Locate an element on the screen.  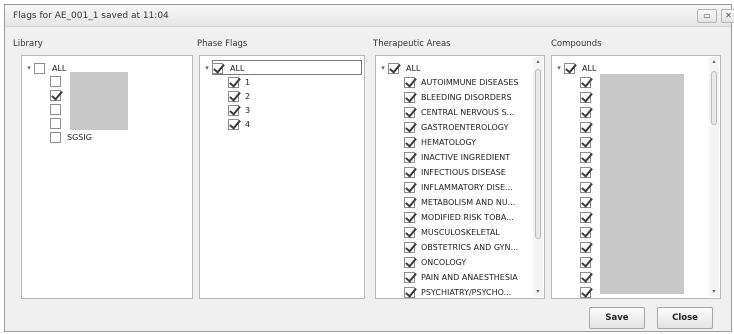
compounds-scrollbar: ▴ ▾ is located at coordinates (714, 177).